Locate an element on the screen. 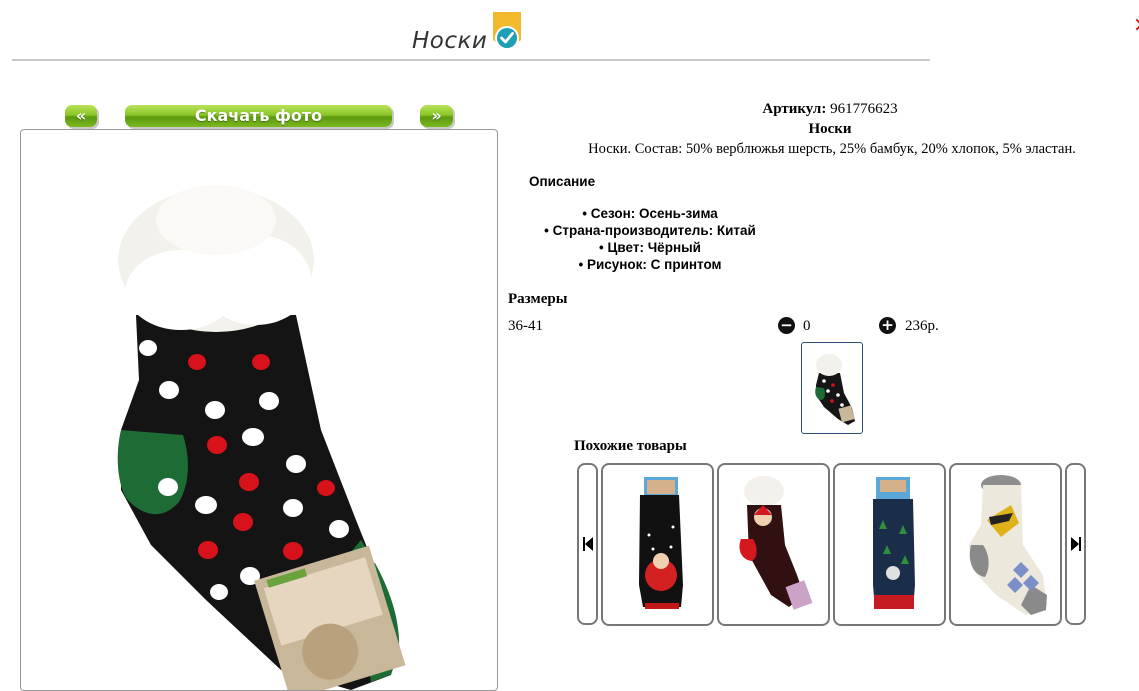 The width and height of the screenshot is (1139, 691). santa-sock-image is located at coordinates (661, 543).